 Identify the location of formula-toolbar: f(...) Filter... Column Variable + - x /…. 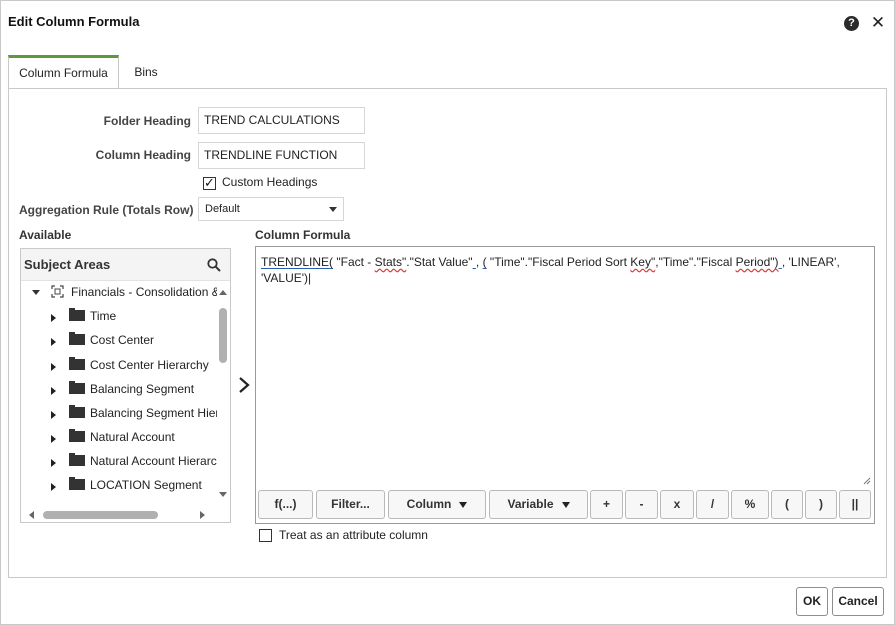
(565, 505).